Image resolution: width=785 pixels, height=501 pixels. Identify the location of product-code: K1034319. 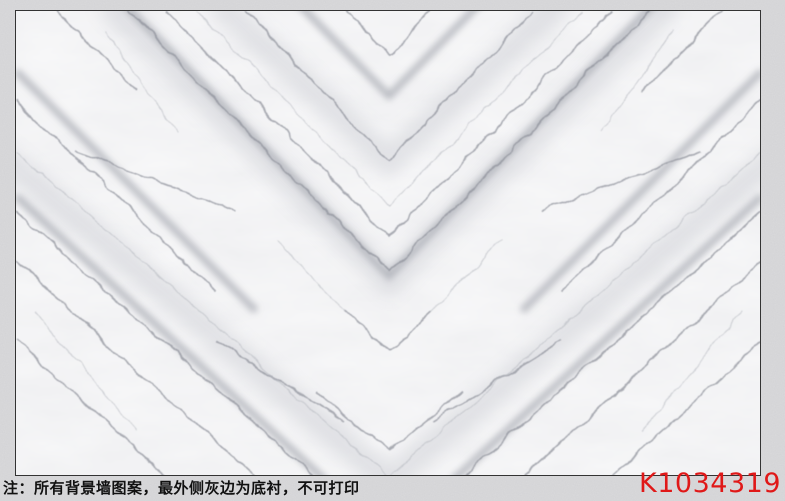
(710, 483).